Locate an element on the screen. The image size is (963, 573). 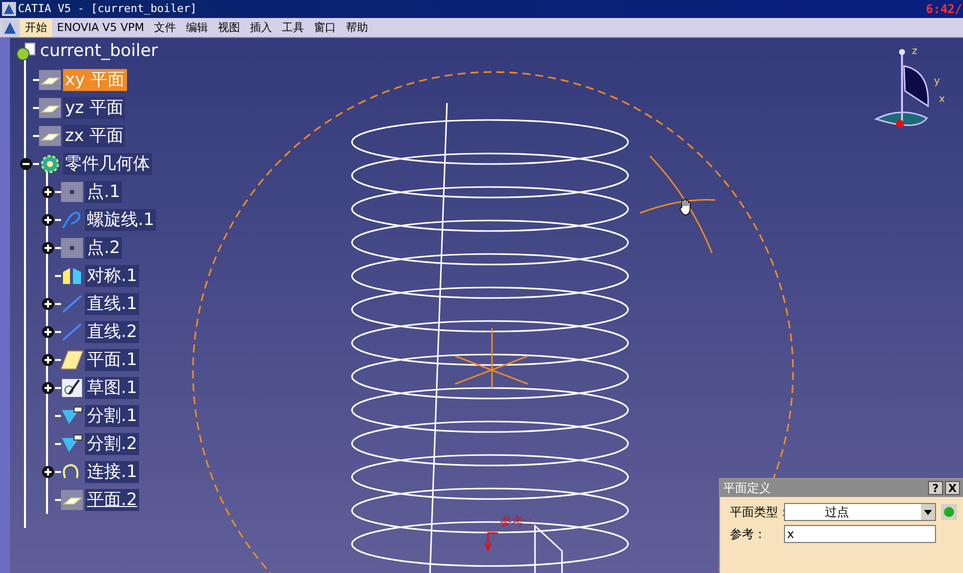
tree-item: 分割.1 is located at coordinates (112, 416).